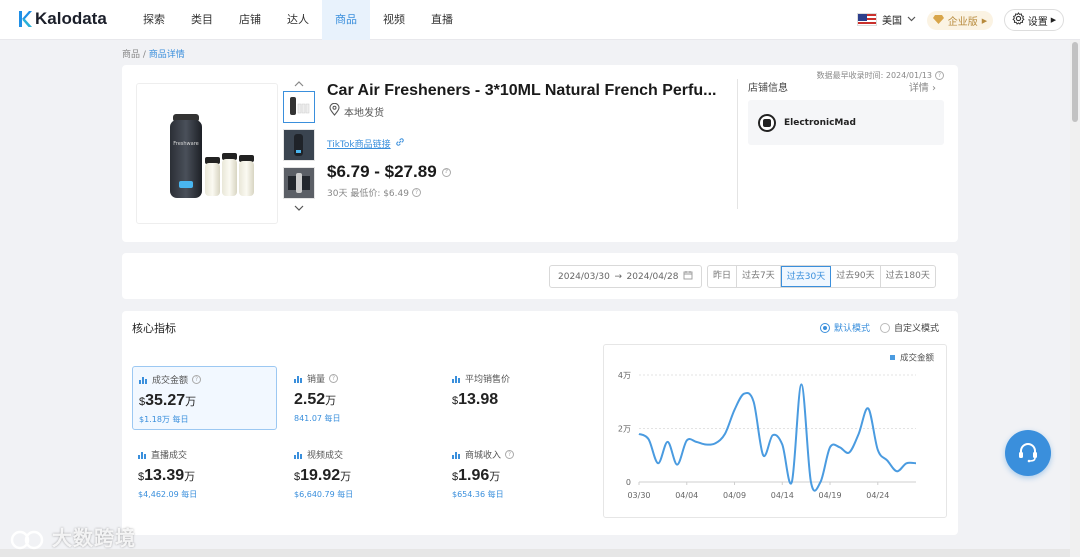 The width and height of the screenshot is (1080, 557). I want to click on metric-label: 直播成交, so click(169, 456).